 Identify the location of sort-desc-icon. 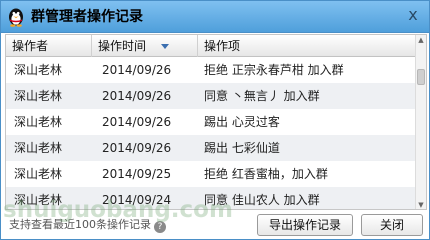
(165, 46).